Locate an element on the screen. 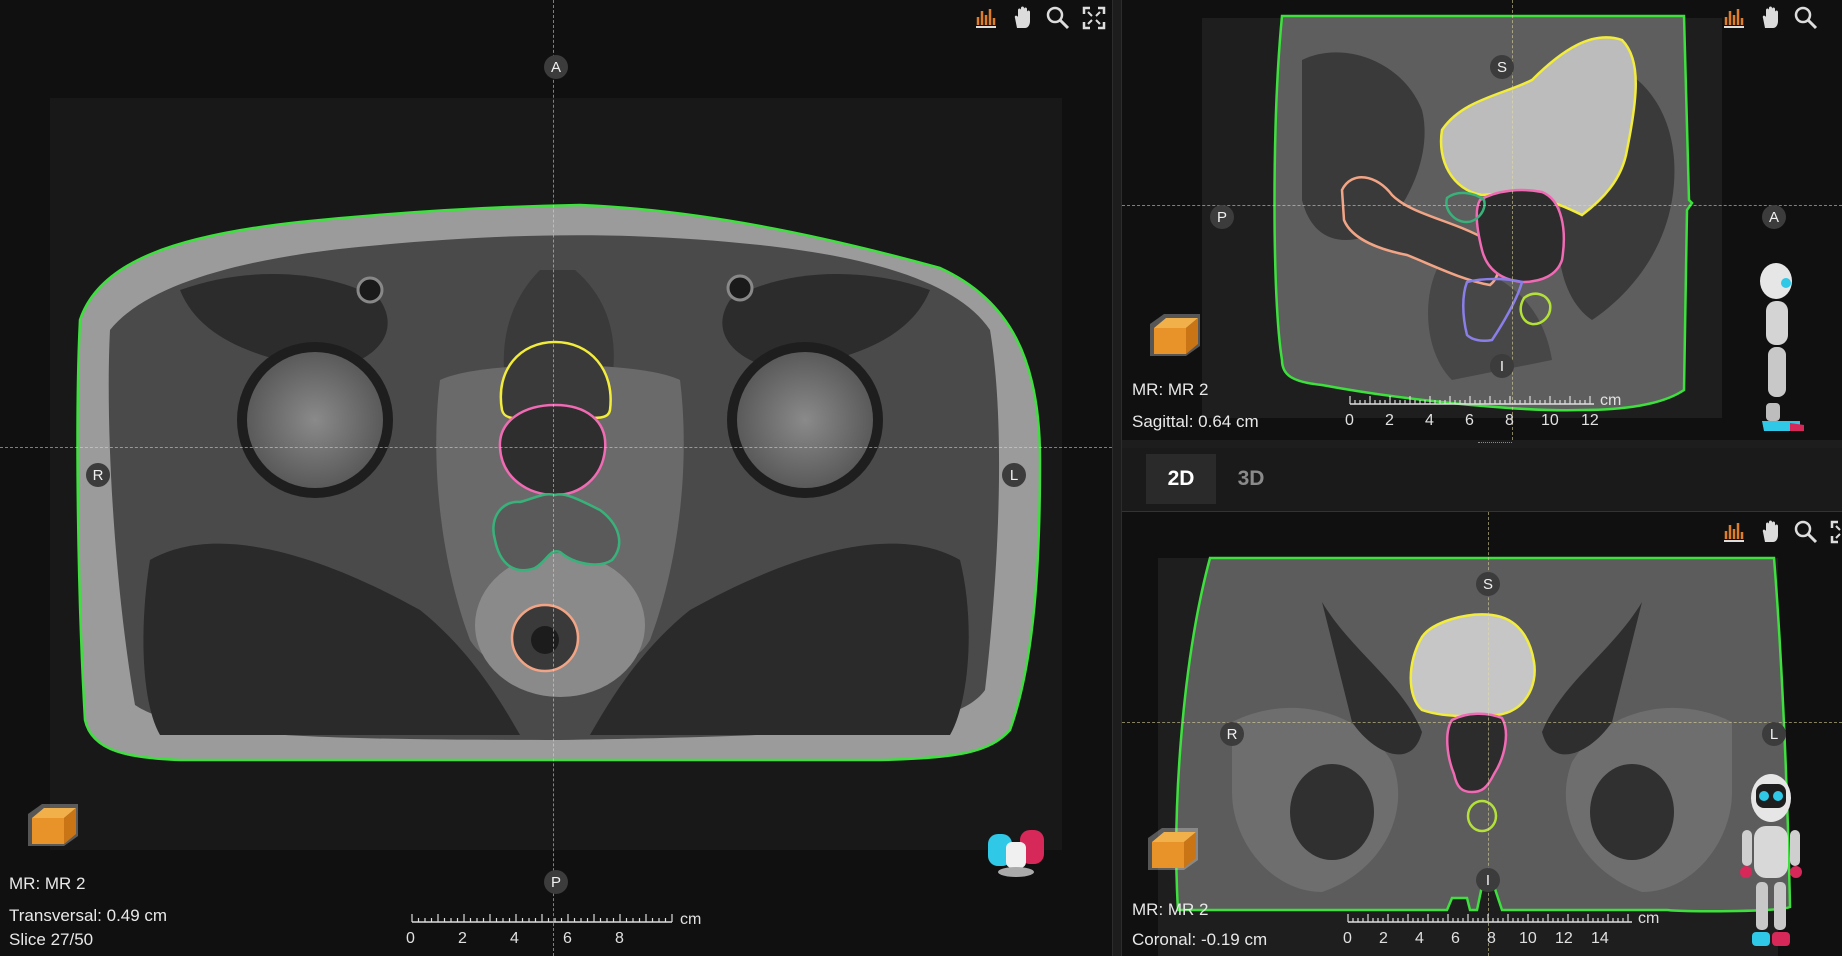  axial-crosshair-vertical is located at coordinates (553, 478).